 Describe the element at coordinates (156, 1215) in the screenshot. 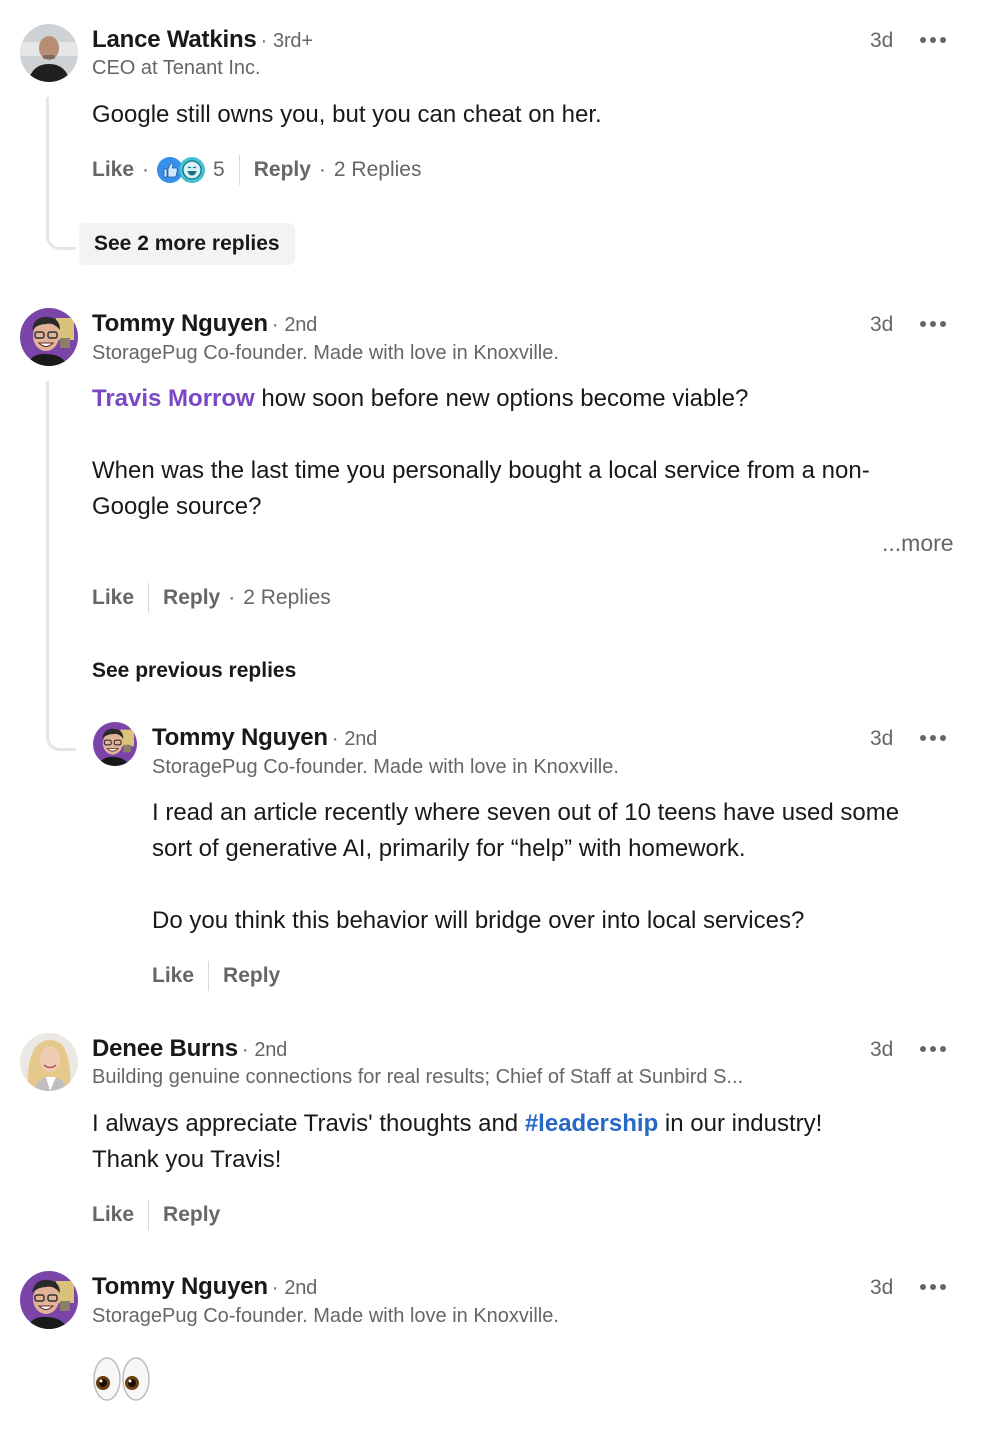

I see `comment-actions: Like Reply` at that location.